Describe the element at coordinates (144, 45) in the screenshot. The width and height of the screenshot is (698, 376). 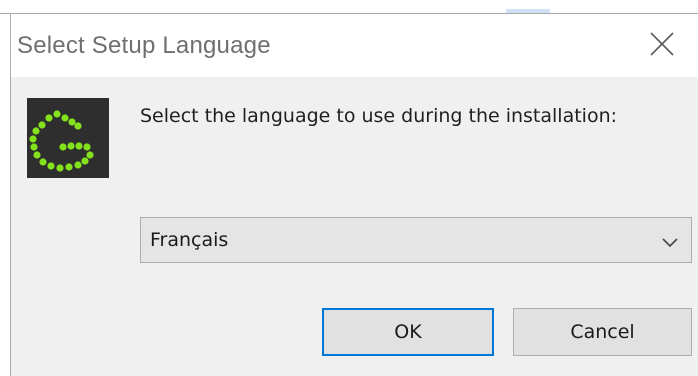
I see `window-title: Select Setup Language` at that location.